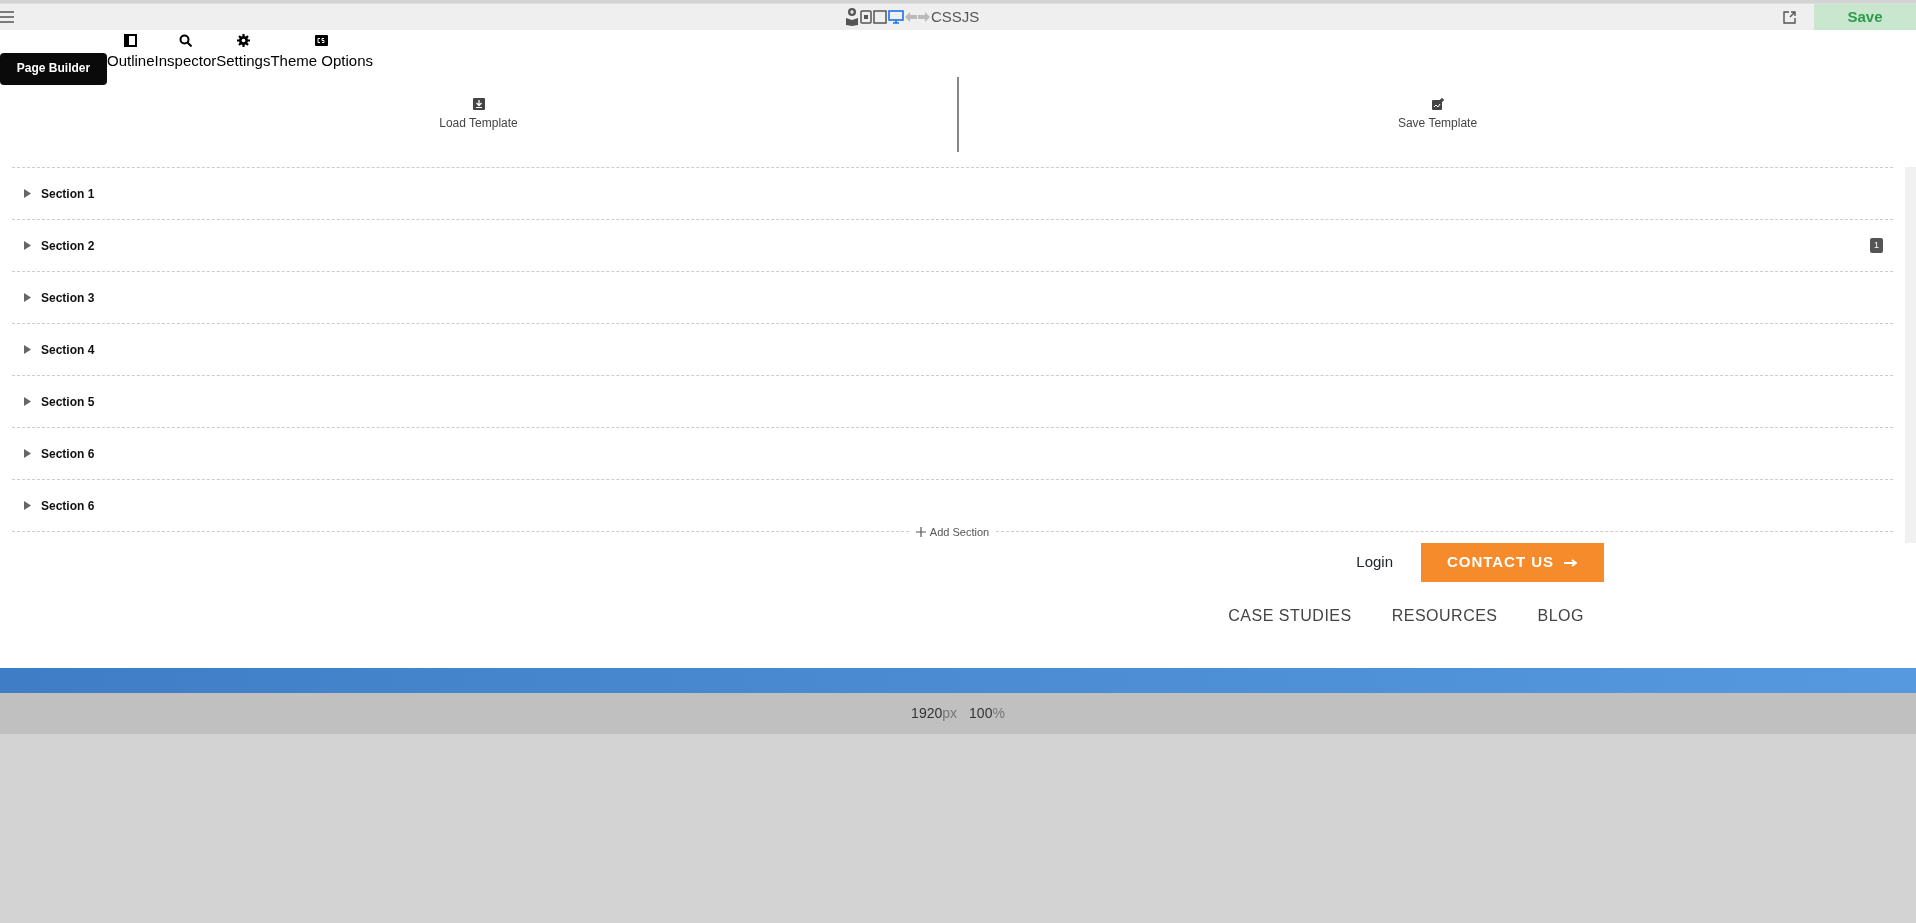 The width and height of the screenshot is (1916, 923). What do you see at coordinates (896, 17) in the screenshot?
I see `desktop-icon` at bounding box center [896, 17].